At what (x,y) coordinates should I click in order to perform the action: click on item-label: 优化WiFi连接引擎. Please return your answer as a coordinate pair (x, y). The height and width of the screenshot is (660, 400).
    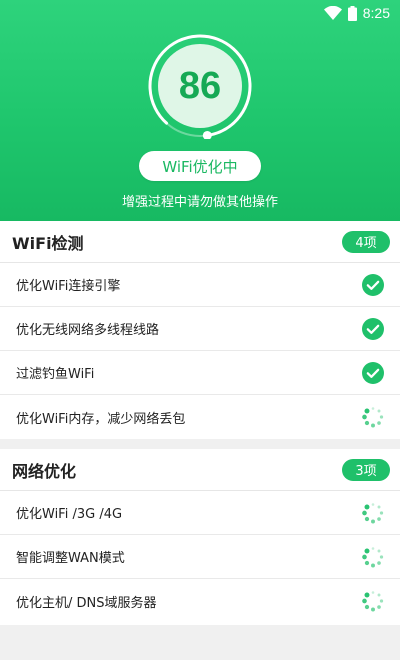
    Looking at the image, I should click on (68, 286).